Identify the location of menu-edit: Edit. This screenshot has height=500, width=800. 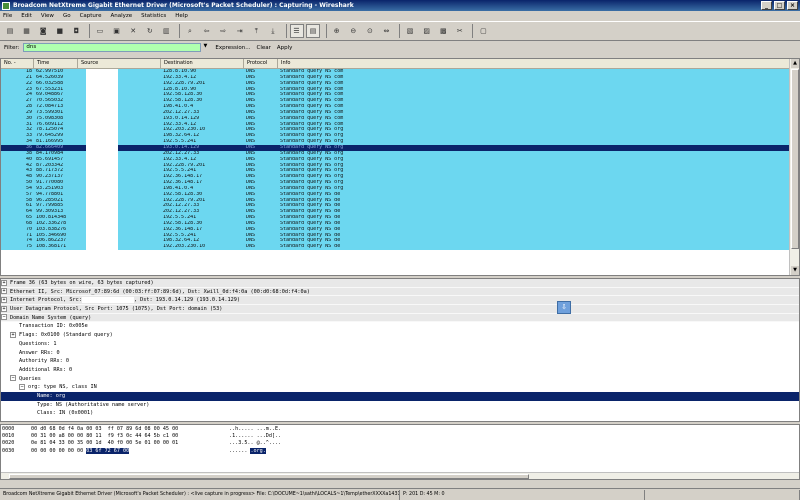
(26, 16).